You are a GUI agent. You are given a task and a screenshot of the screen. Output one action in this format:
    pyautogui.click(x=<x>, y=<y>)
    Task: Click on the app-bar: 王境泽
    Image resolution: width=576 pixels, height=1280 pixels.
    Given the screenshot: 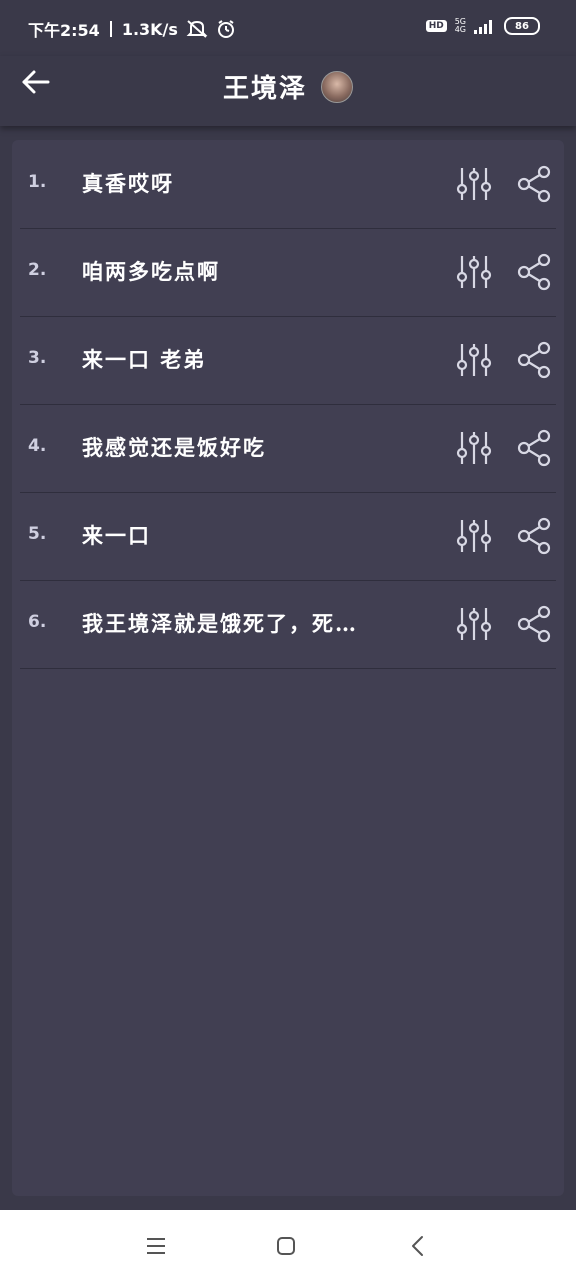 What is the action you would take?
    pyautogui.click(x=288, y=91)
    